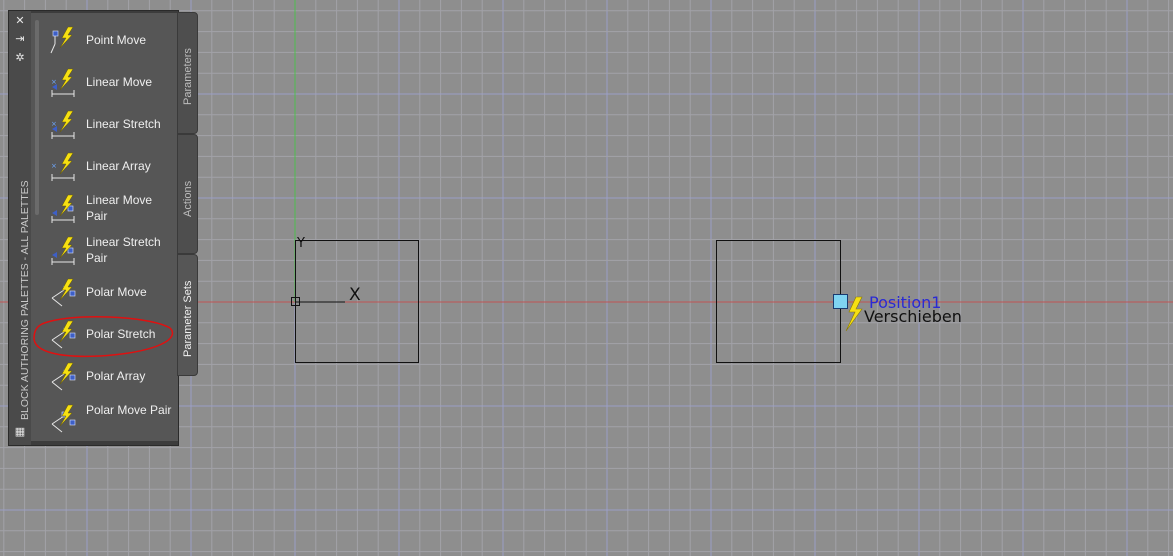 Image resolution: width=1173 pixels, height=556 pixels. Describe the element at coordinates (63, 82) in the screenshot. I see `linear-move-icon: ×` at that location.